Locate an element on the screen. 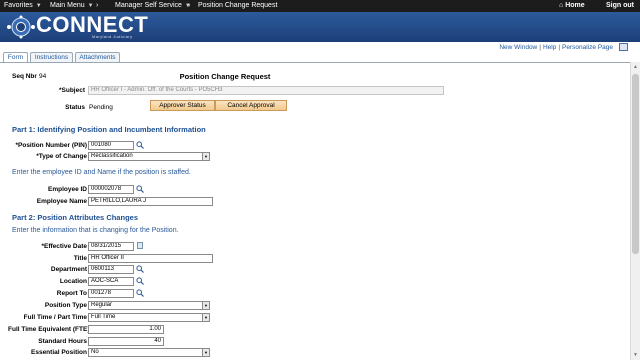  cancel-approval-button: Cancel Approval is located at coordinates (251, 105).